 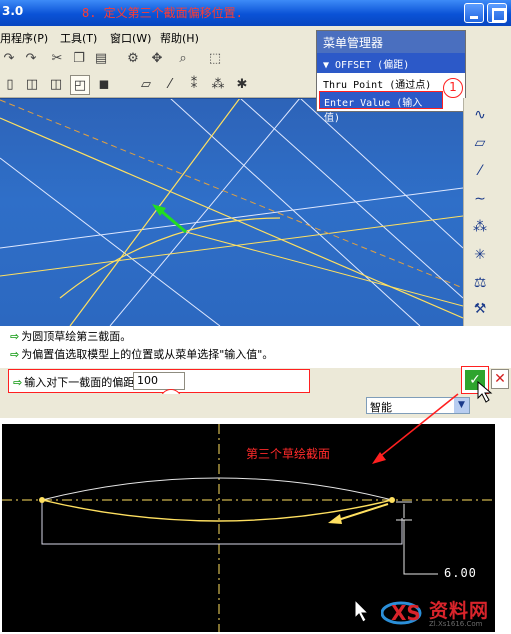 I want to click on dimension-value: 6.00, so click(x=460, y=573).